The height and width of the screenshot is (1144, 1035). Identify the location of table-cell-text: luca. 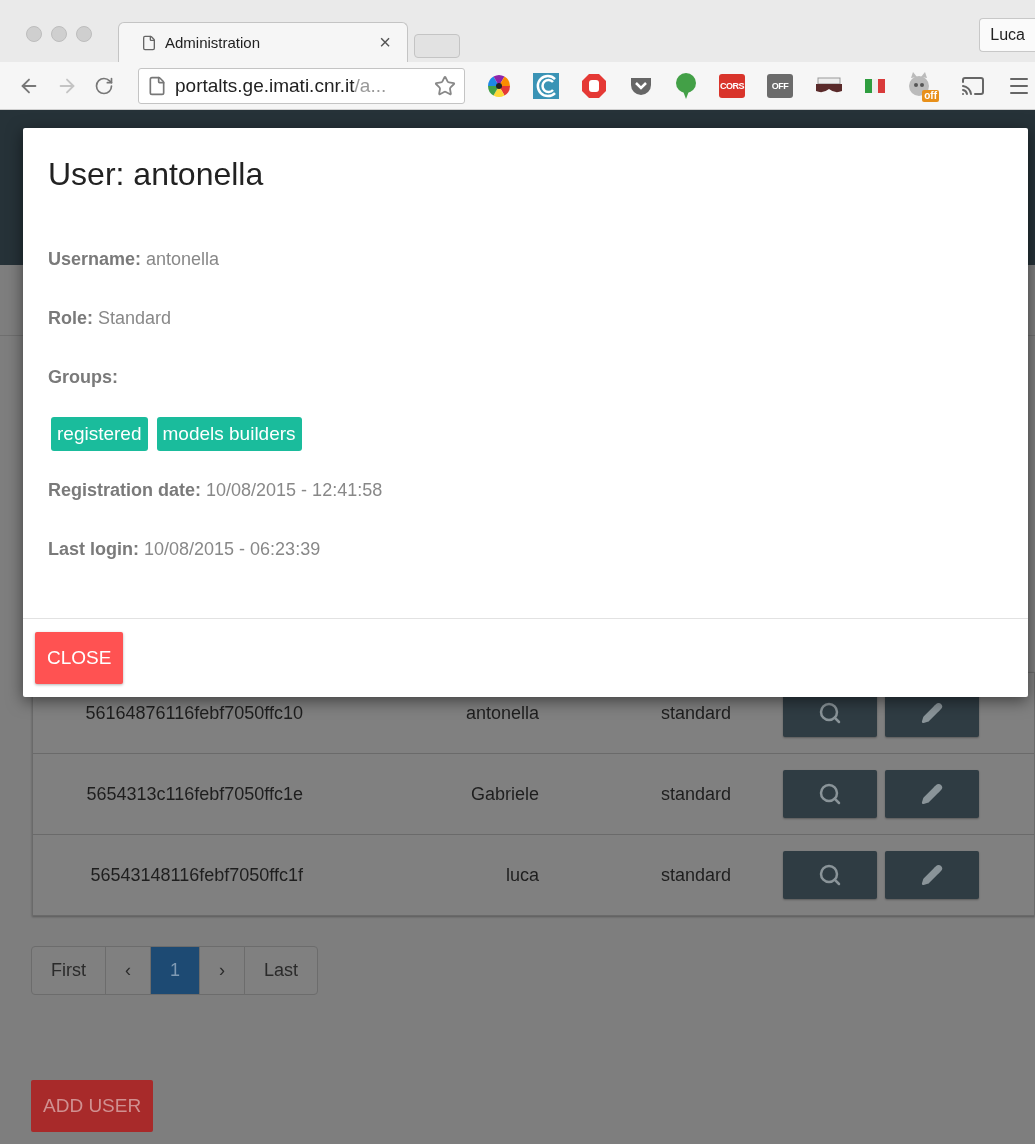
(521, 875).